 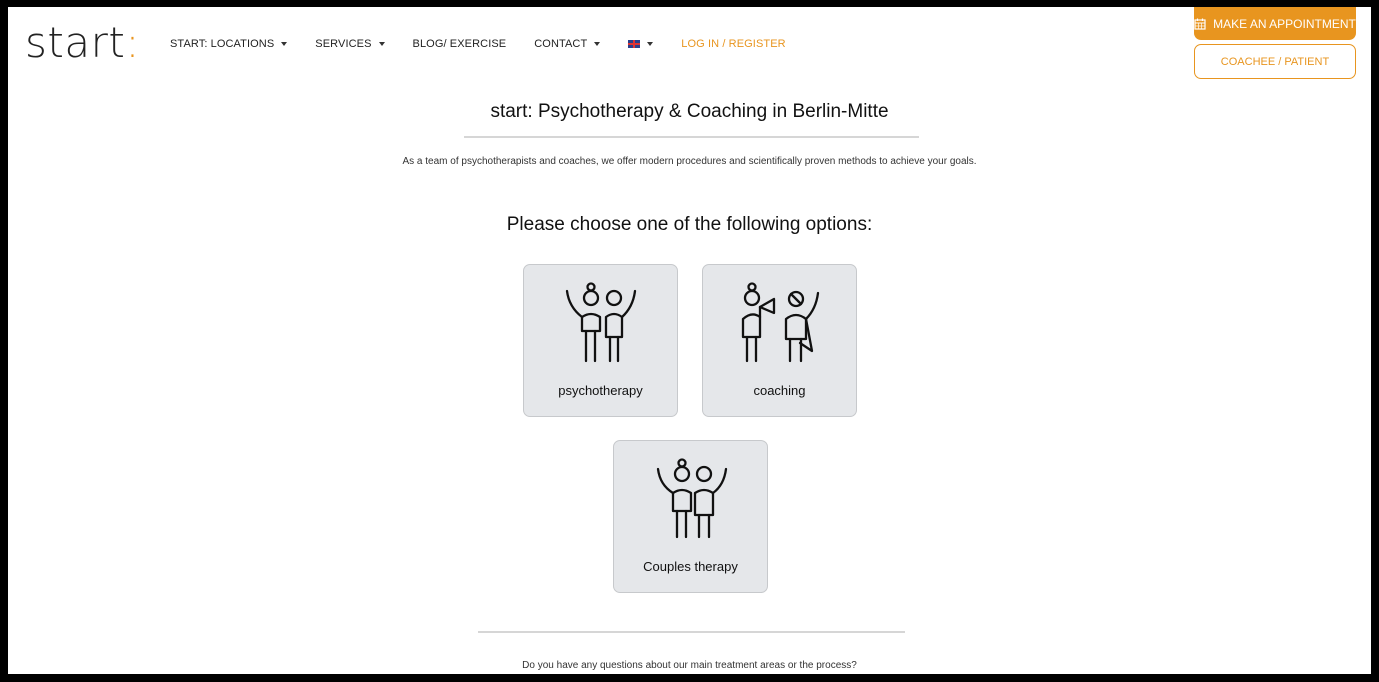 What do you see at coordinates (733, 44) in the screenshot?
I see `login-register-link: LOG IN / REGISTER` at bounding box center [733, 44].